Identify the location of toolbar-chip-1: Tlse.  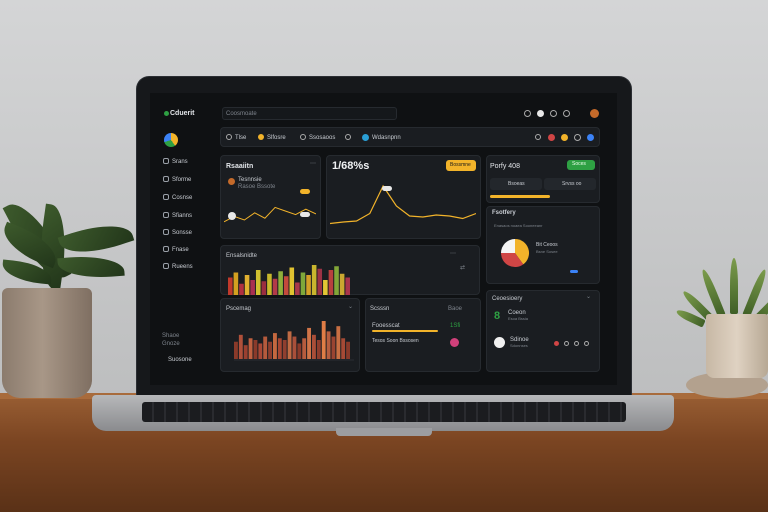
(240, 138).